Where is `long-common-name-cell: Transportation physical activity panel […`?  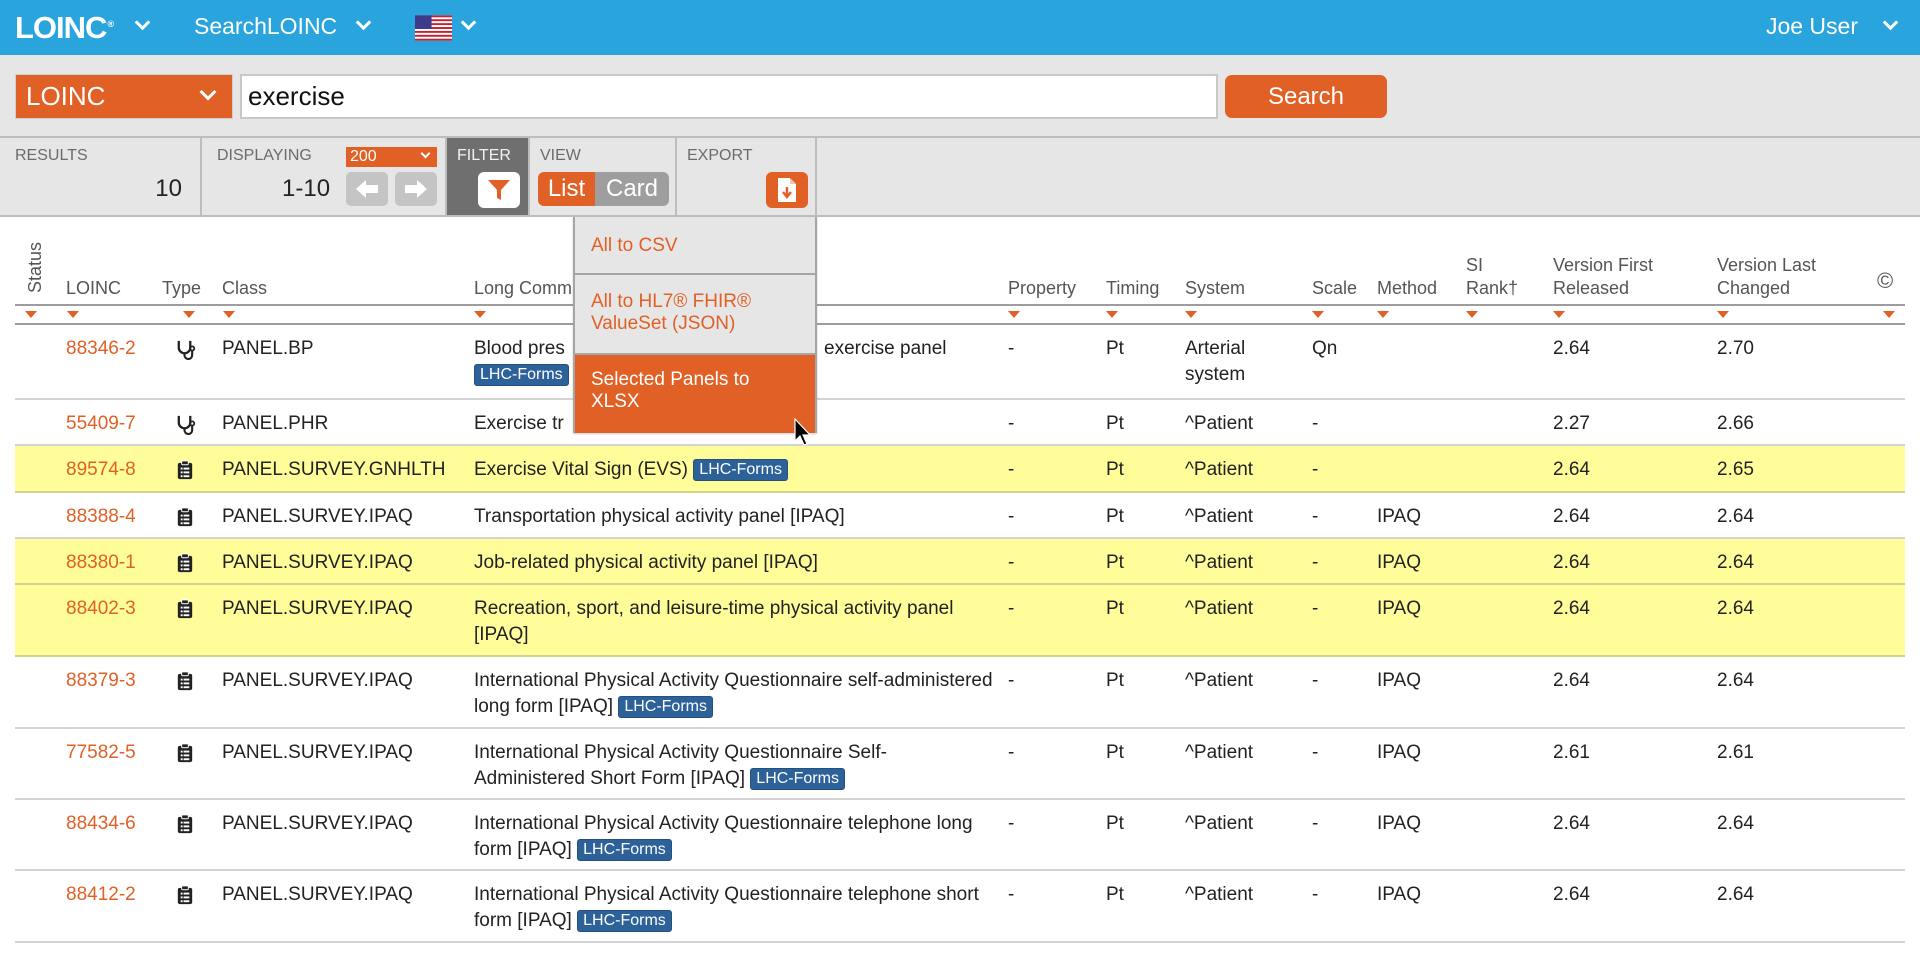 long-common-name-cell: Transportation physical activity panel [… is located at coordinates (734, 517).